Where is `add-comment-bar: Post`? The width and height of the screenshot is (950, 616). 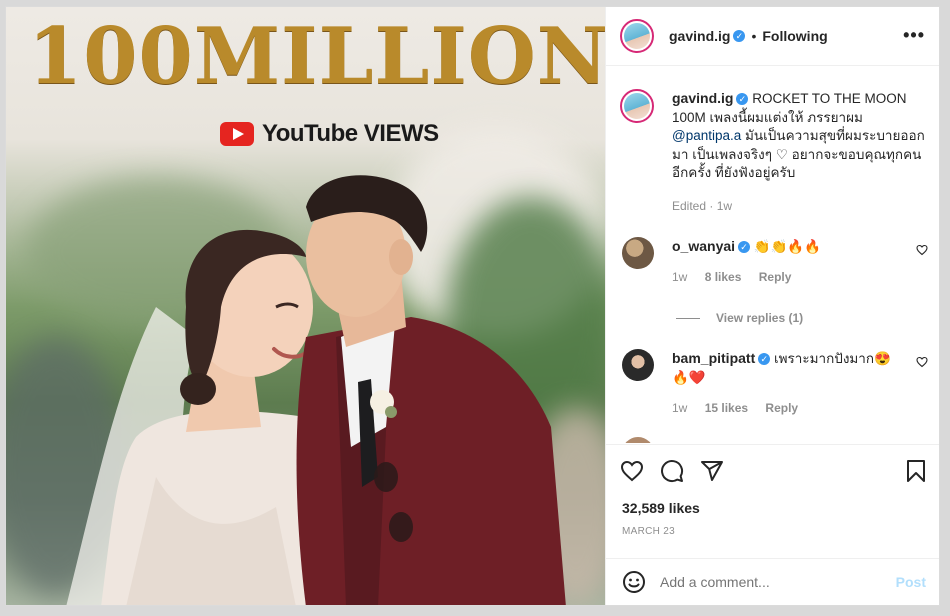 add-comment-bar: Post is located at coordinates (772, 581).